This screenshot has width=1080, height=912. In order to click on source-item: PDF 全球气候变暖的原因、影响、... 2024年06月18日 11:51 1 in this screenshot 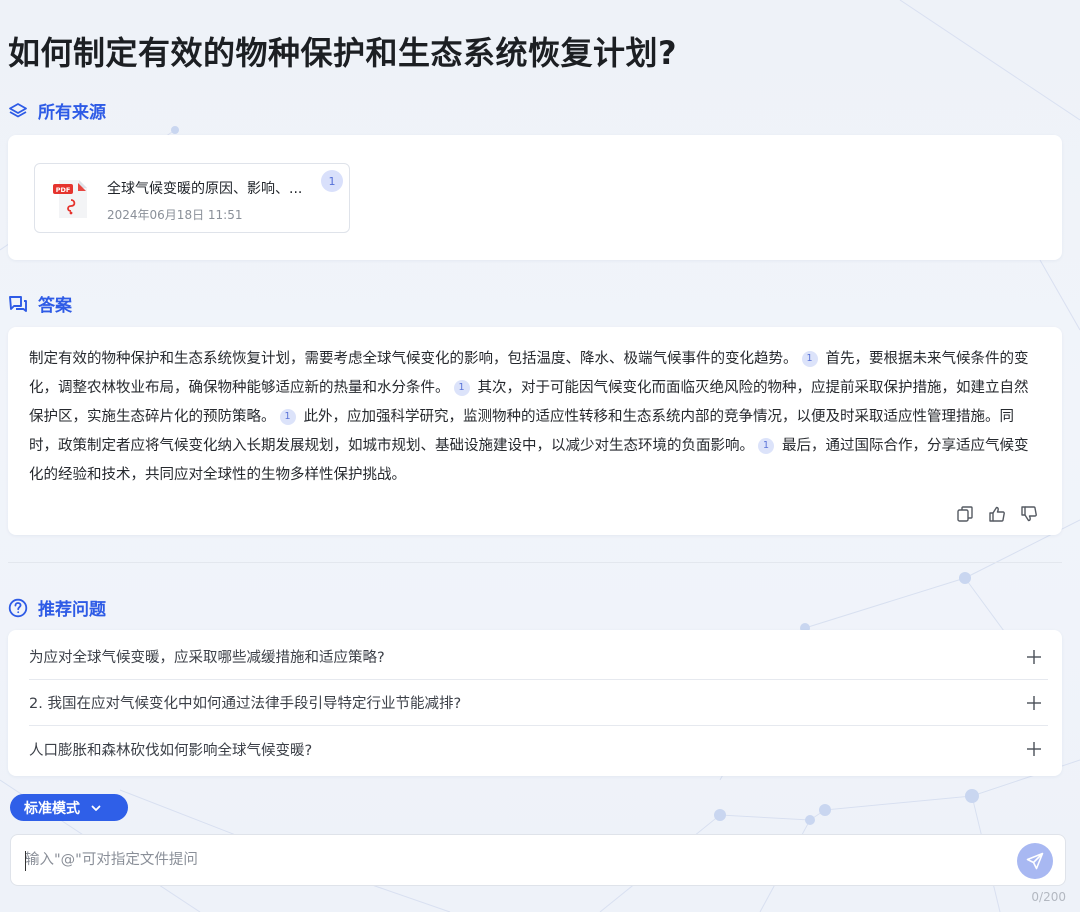, I will do `click(192, 198)`.